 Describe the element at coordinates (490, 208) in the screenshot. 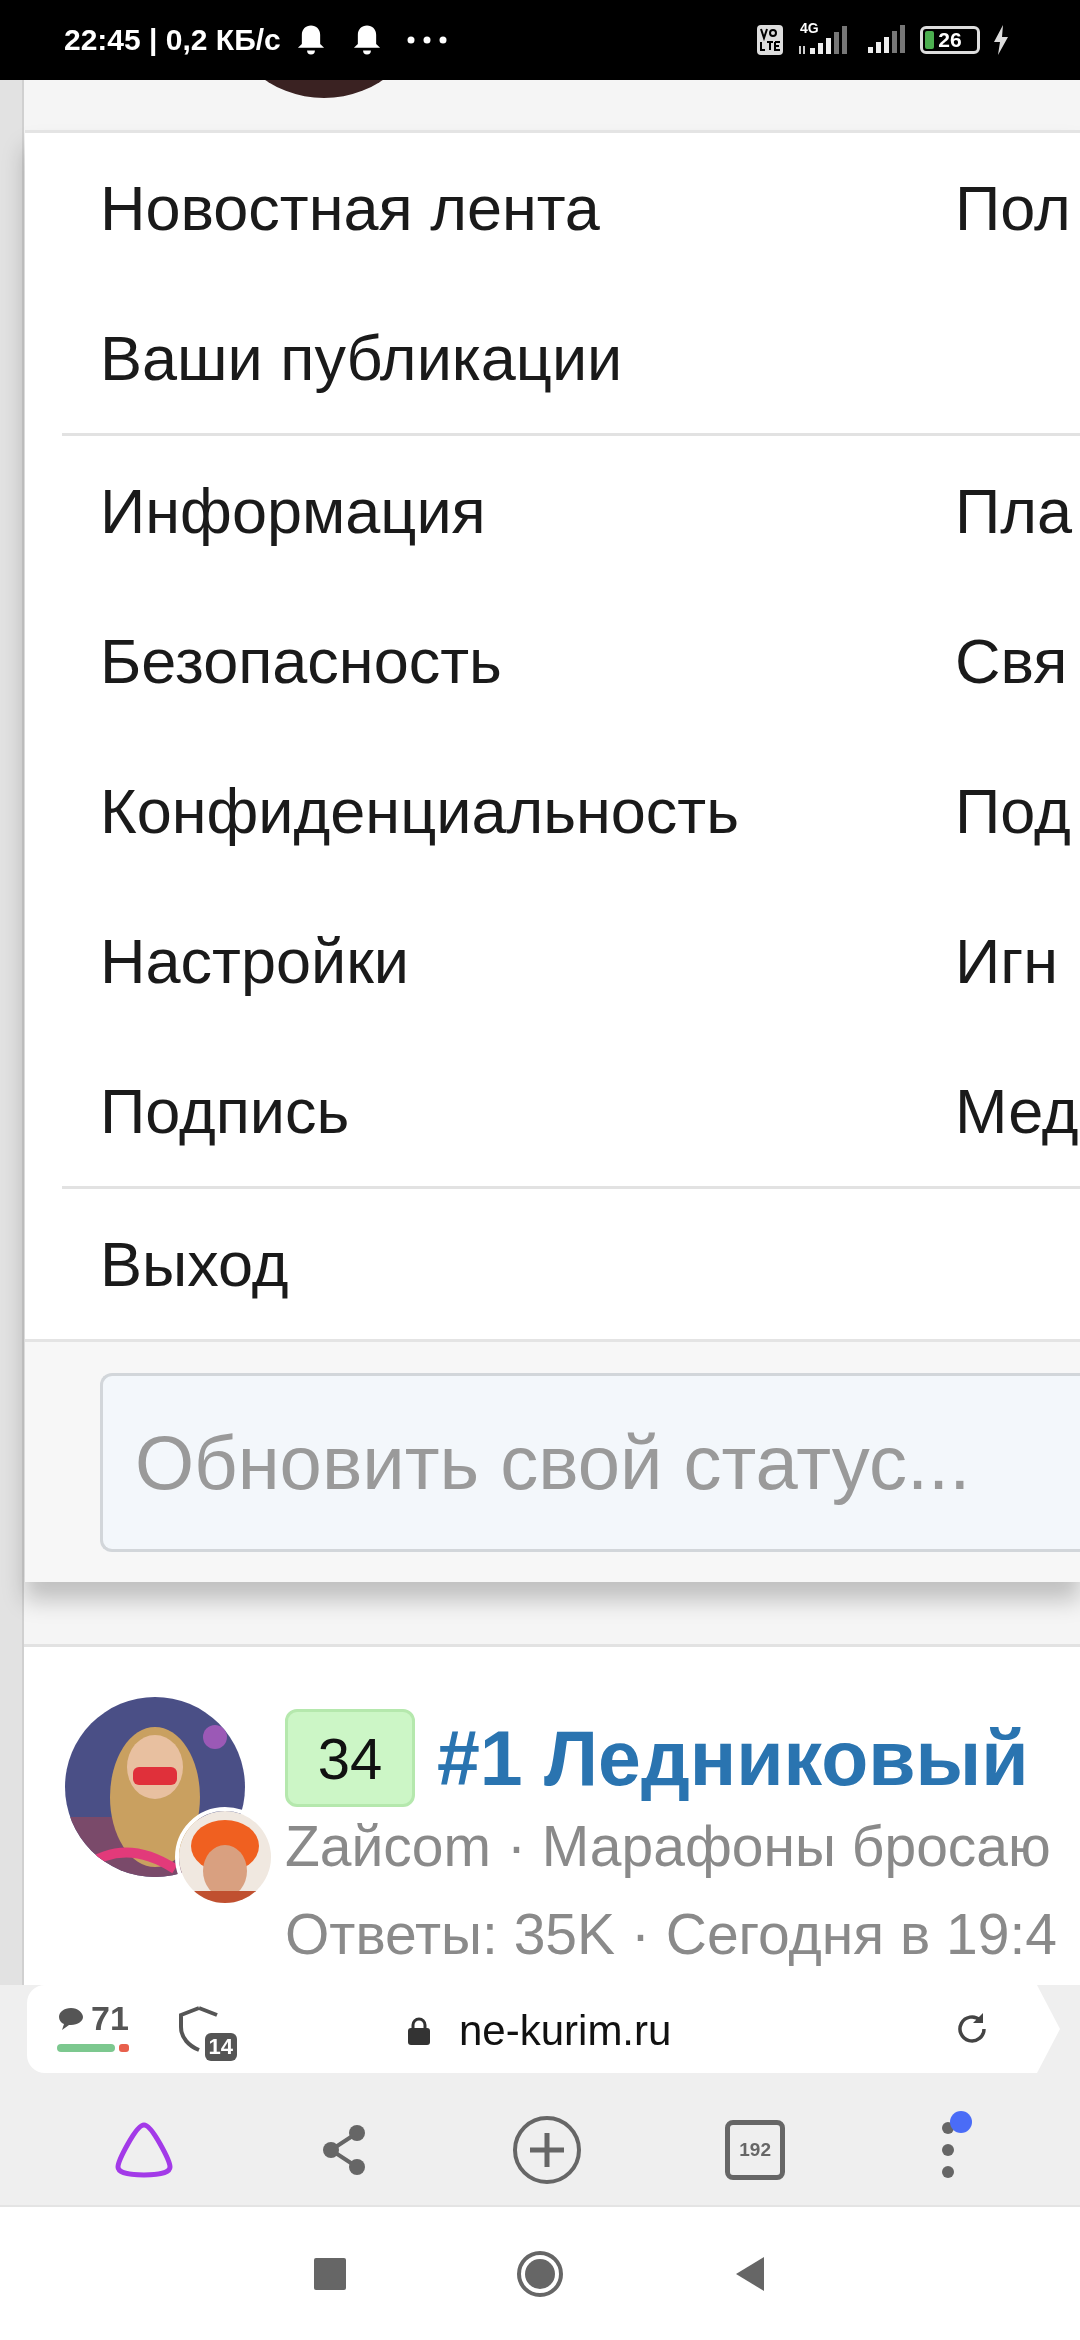

I see `menu-item: Новостная лента` at that location.